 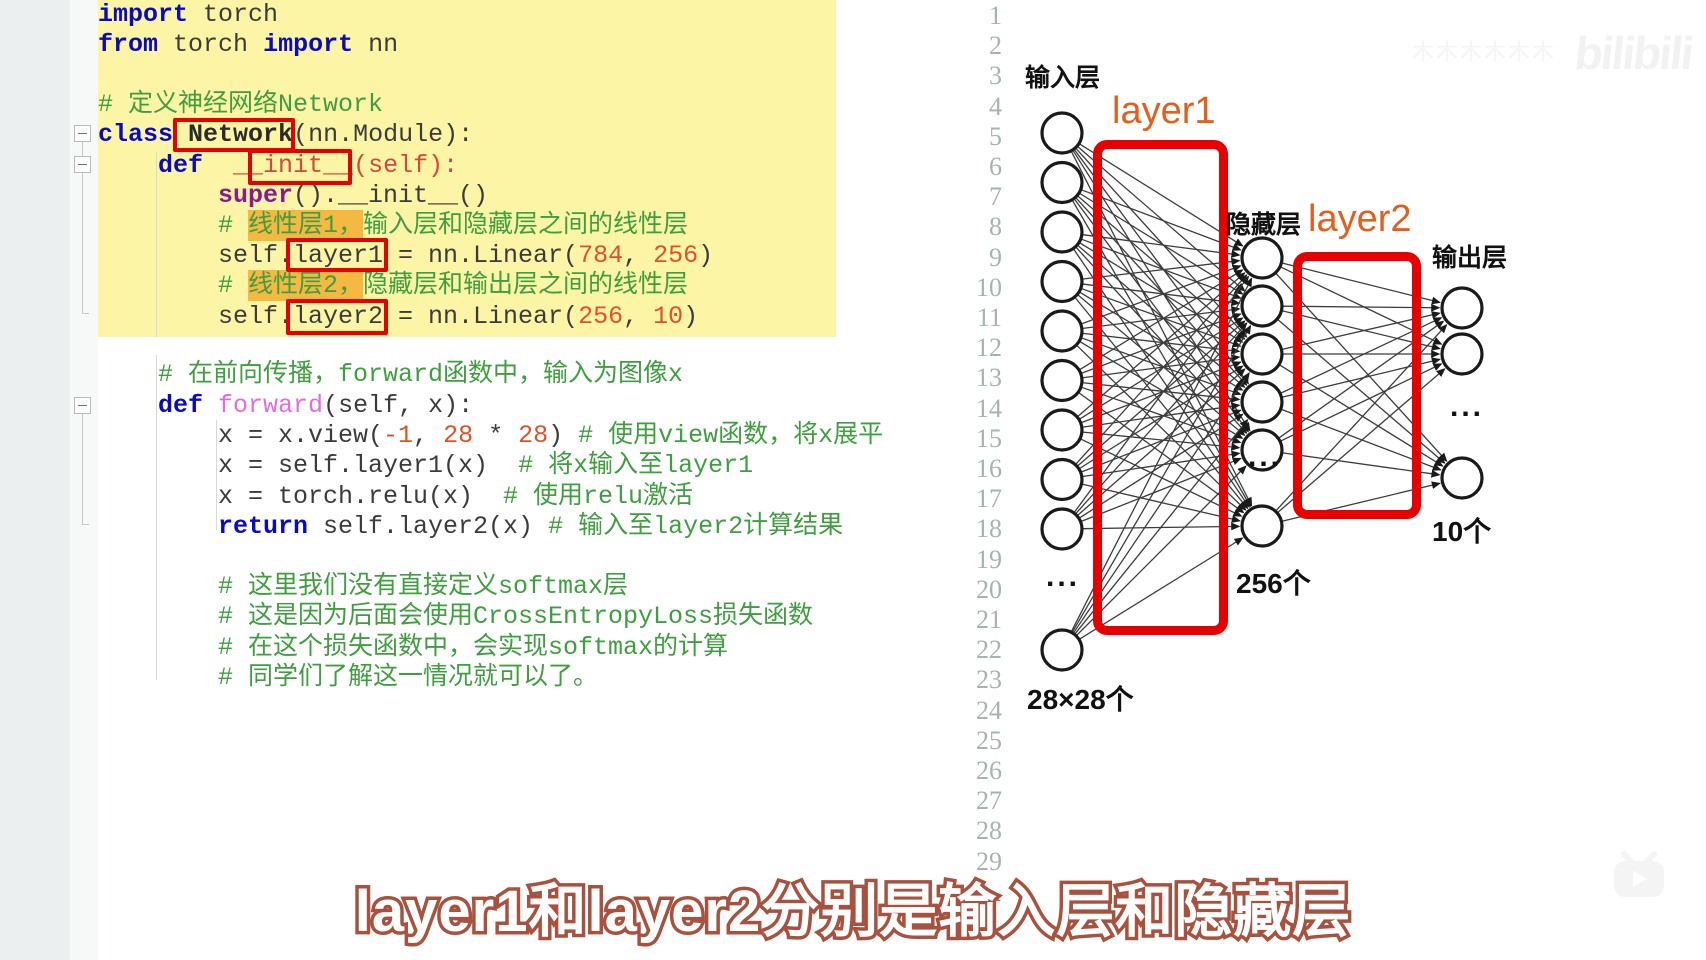 I want to click on code-line-16: x = self.layer1(x) # 将x输入至layer1, so click(x=425, y=466).